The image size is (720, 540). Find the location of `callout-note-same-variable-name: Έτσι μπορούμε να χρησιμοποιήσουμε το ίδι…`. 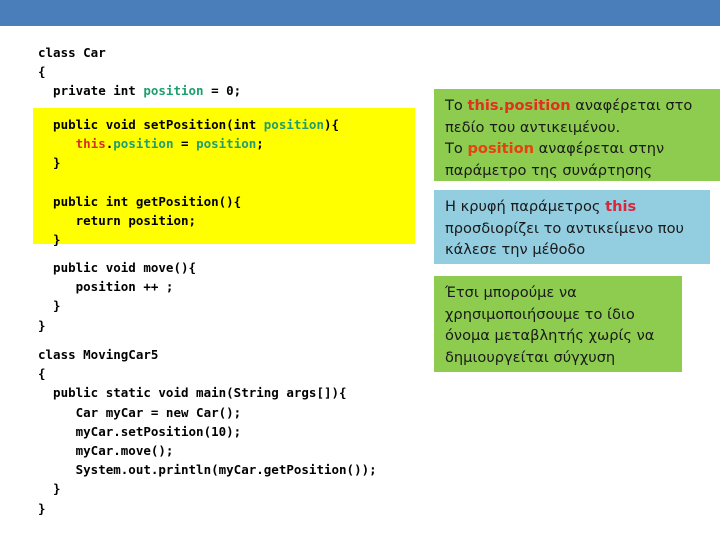

callout-note-same-variable-name: Έτσι μπορούμε να χρησιμοποιήσουμε το ίδι… is located at coordinates (558, 324).